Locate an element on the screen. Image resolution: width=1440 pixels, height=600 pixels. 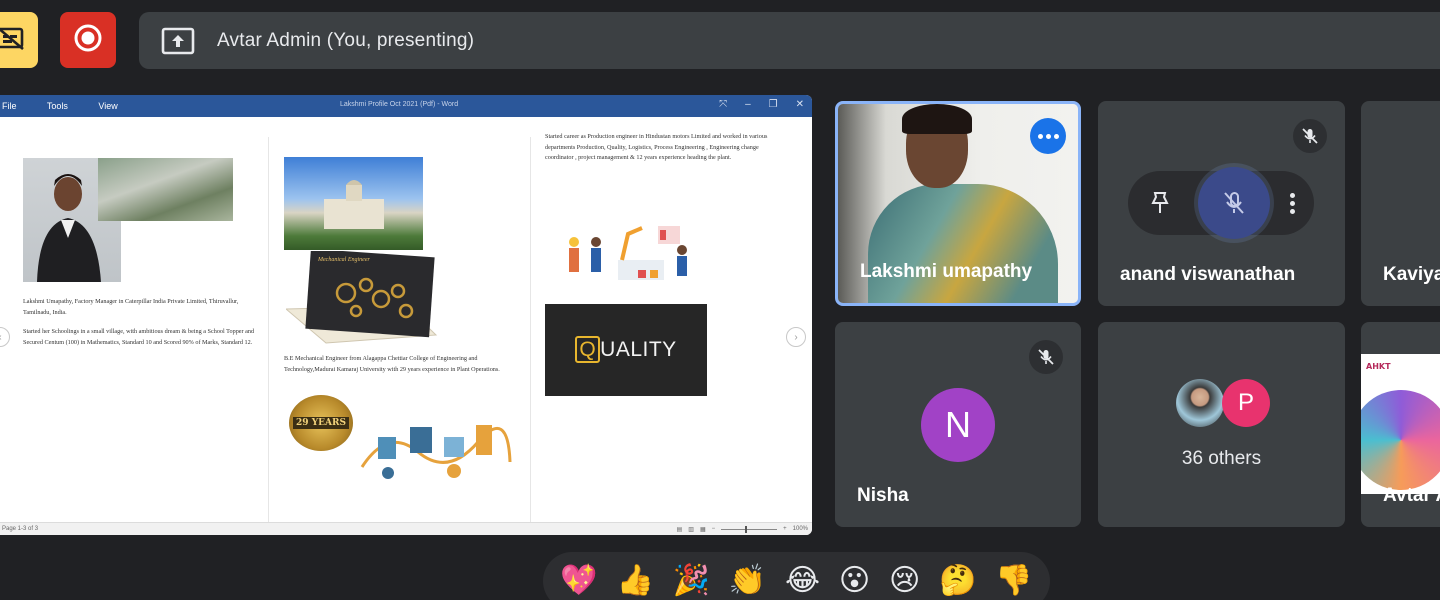
participant-name: Kaviya is located at coordinates (1411, 274).